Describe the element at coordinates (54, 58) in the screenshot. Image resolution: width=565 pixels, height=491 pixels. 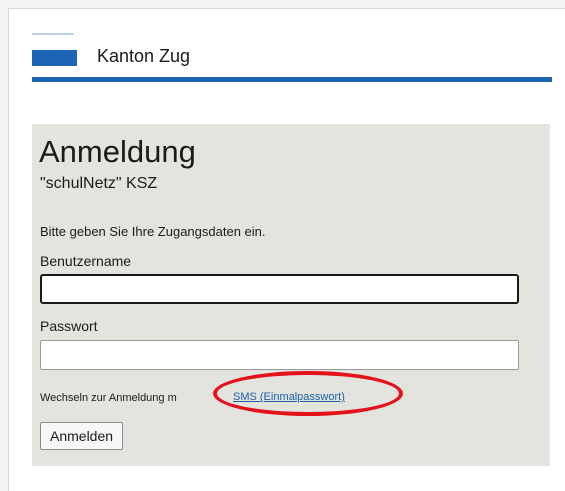
I see `kanton-logo-bar` at that location.